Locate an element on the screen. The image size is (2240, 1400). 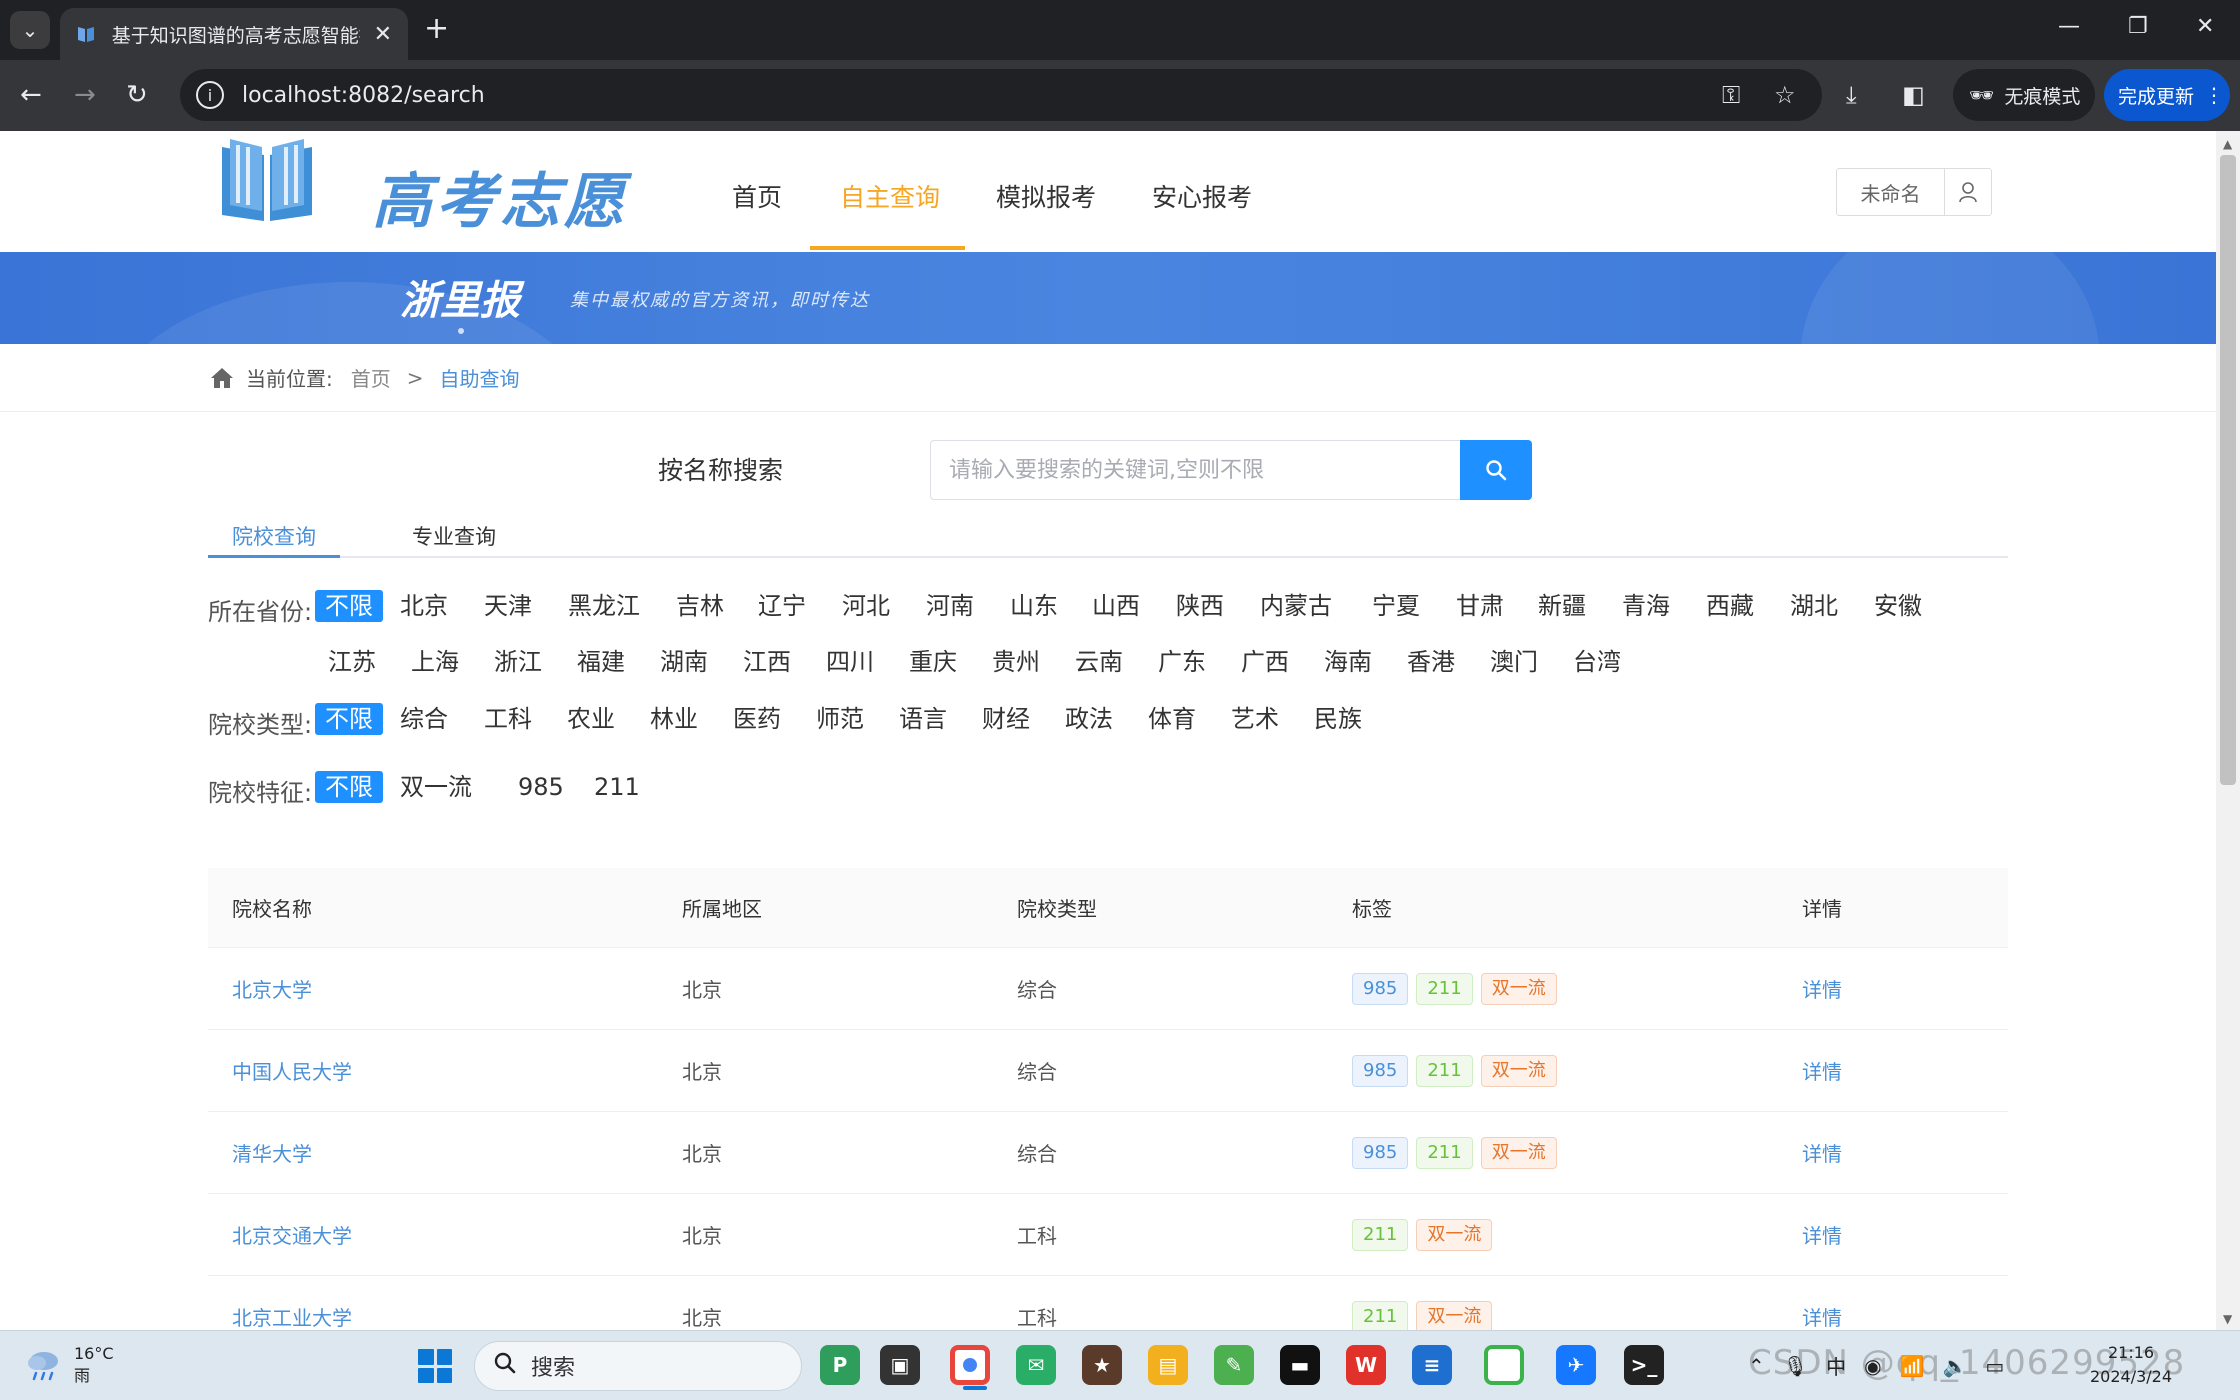
restore-icon: ❐ is located at coordinates (2138, 26).